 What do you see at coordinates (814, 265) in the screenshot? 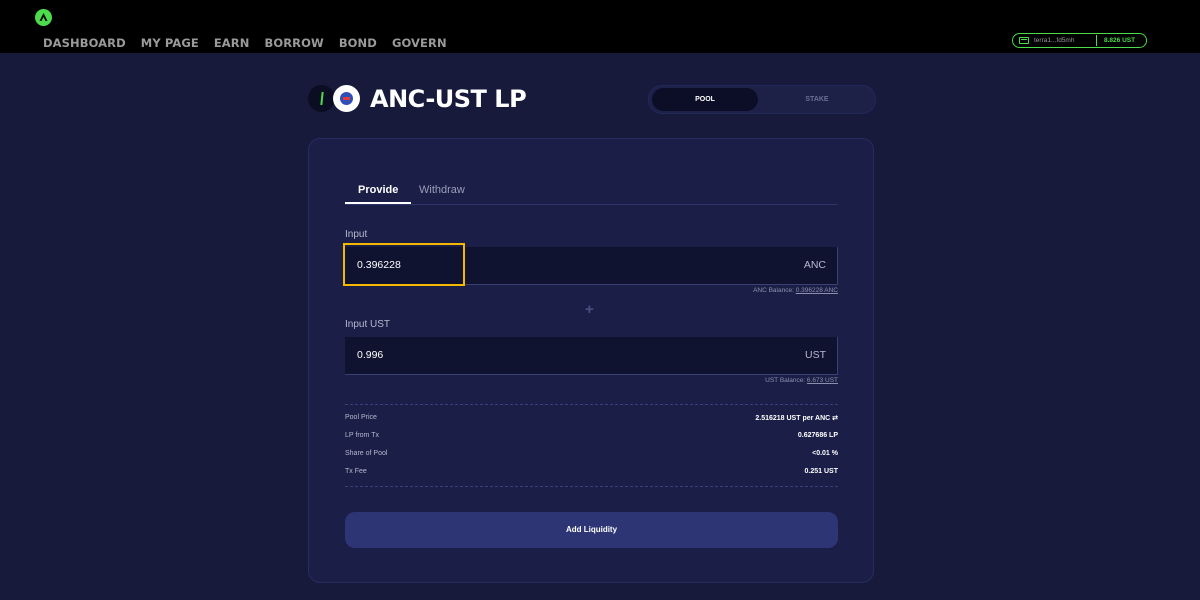
I see `input-anc-unit: ANC` at bounding box center [814, 265].